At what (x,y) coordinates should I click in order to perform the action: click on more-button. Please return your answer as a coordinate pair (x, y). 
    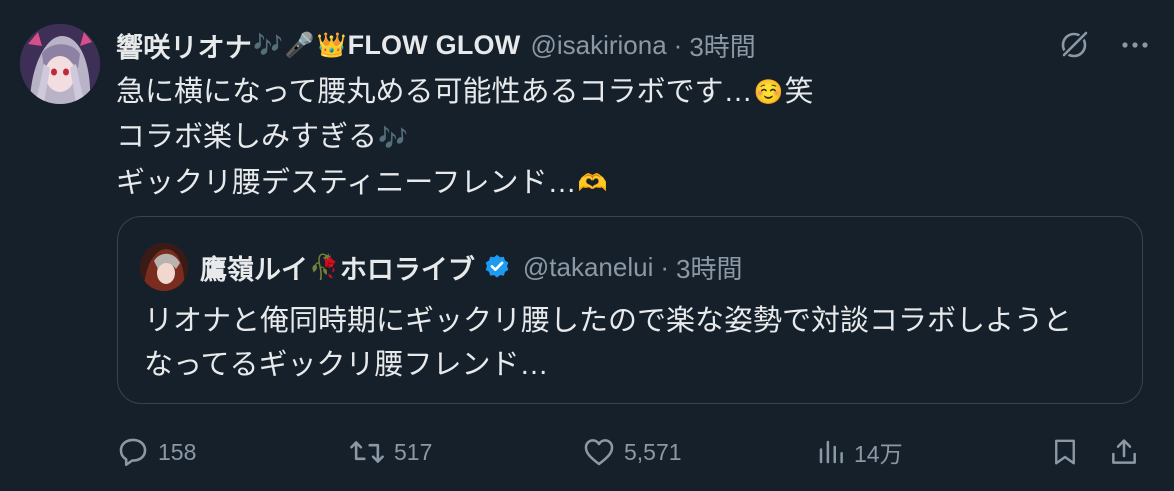
    Looking at the image, I should click on (1135, 45).